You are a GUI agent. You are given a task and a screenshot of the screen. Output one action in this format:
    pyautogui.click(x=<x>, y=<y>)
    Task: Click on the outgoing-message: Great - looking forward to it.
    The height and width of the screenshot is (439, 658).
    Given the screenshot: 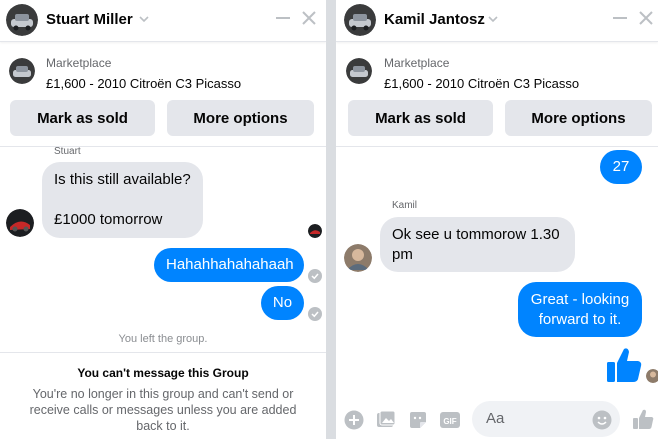 What is the action you would take?
    pyautogui.click(x=580, y=309)
    